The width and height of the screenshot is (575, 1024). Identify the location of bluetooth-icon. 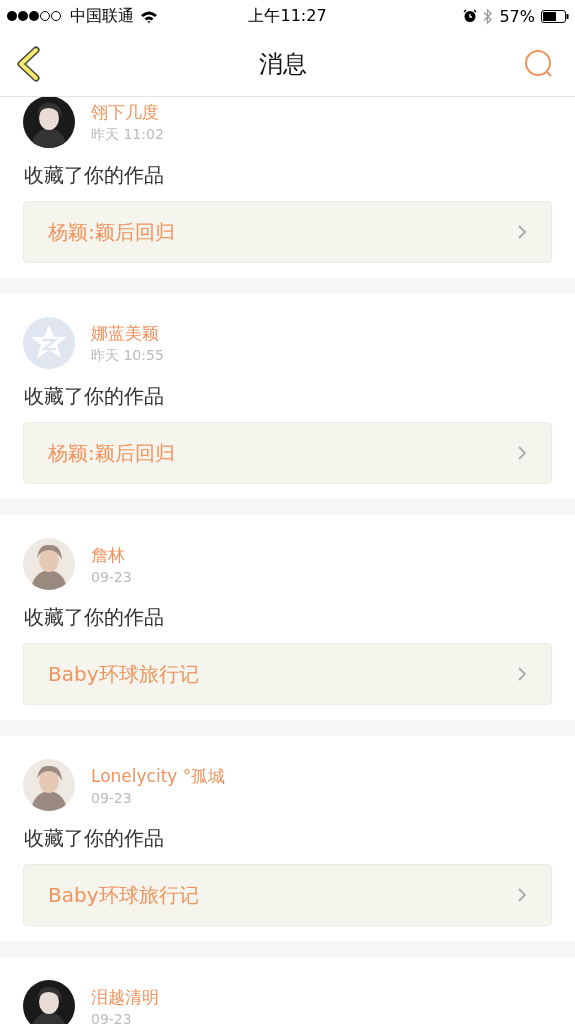
(488, 16).